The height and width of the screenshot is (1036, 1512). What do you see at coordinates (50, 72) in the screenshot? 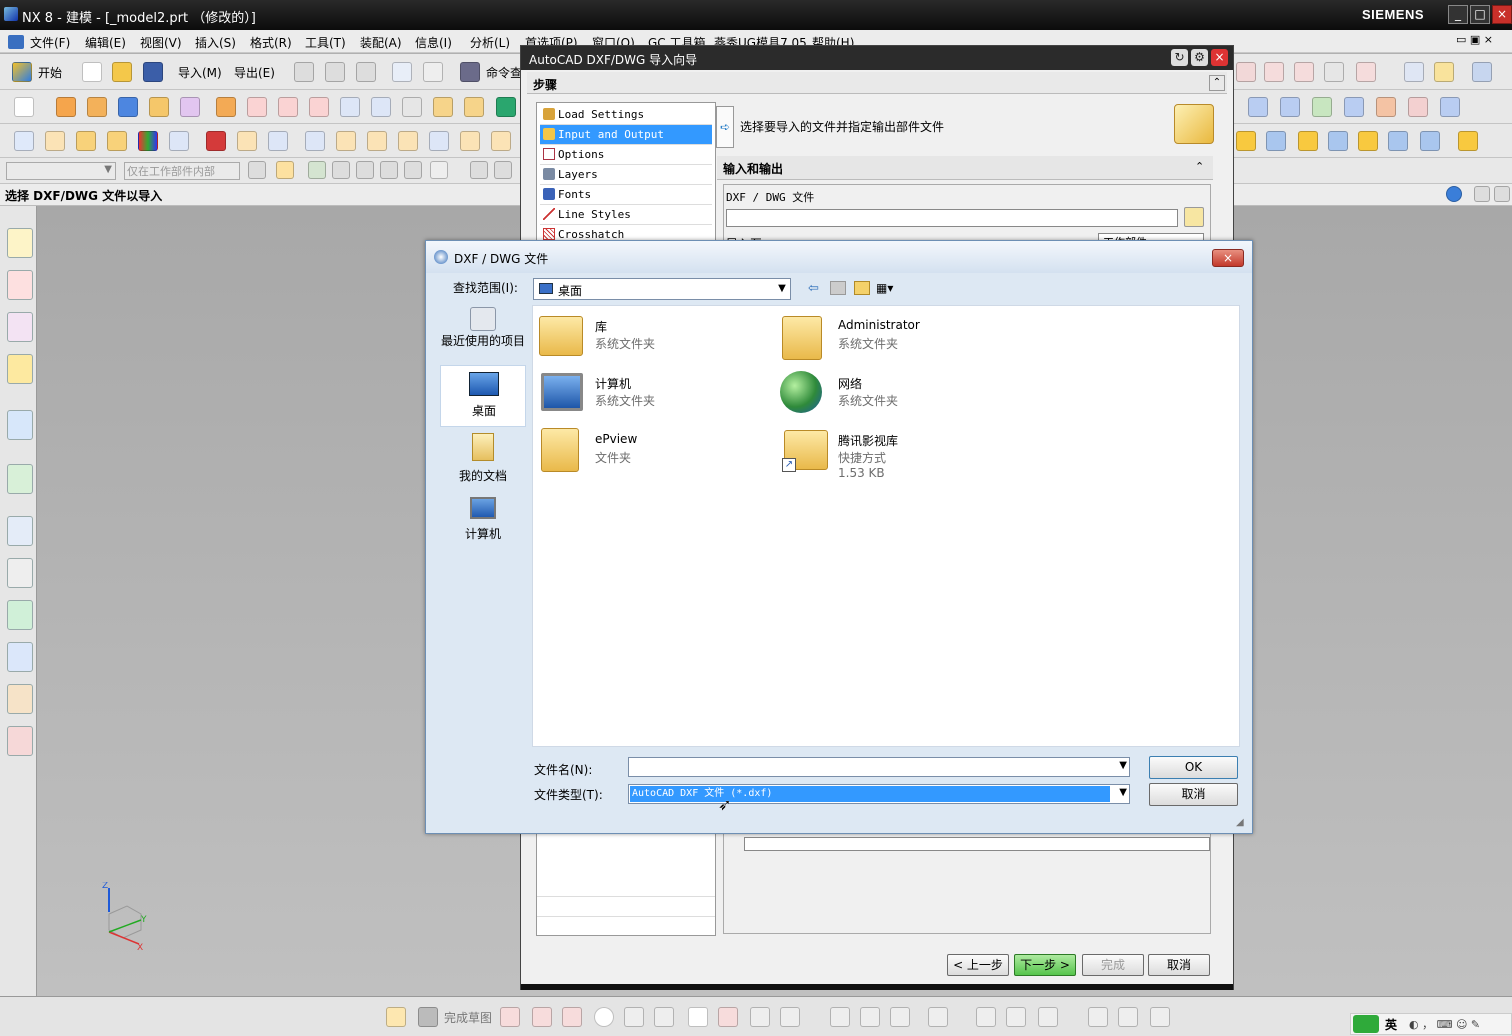
I see `start-menu-button: 开始` at bounding box center [50, 72].